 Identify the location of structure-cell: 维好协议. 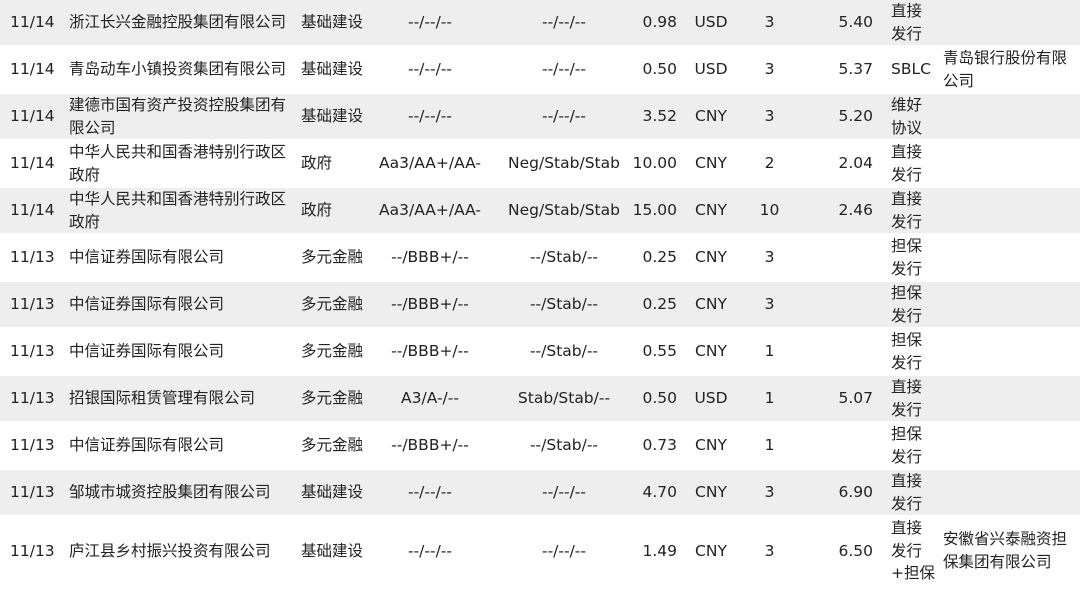
(909, 117).